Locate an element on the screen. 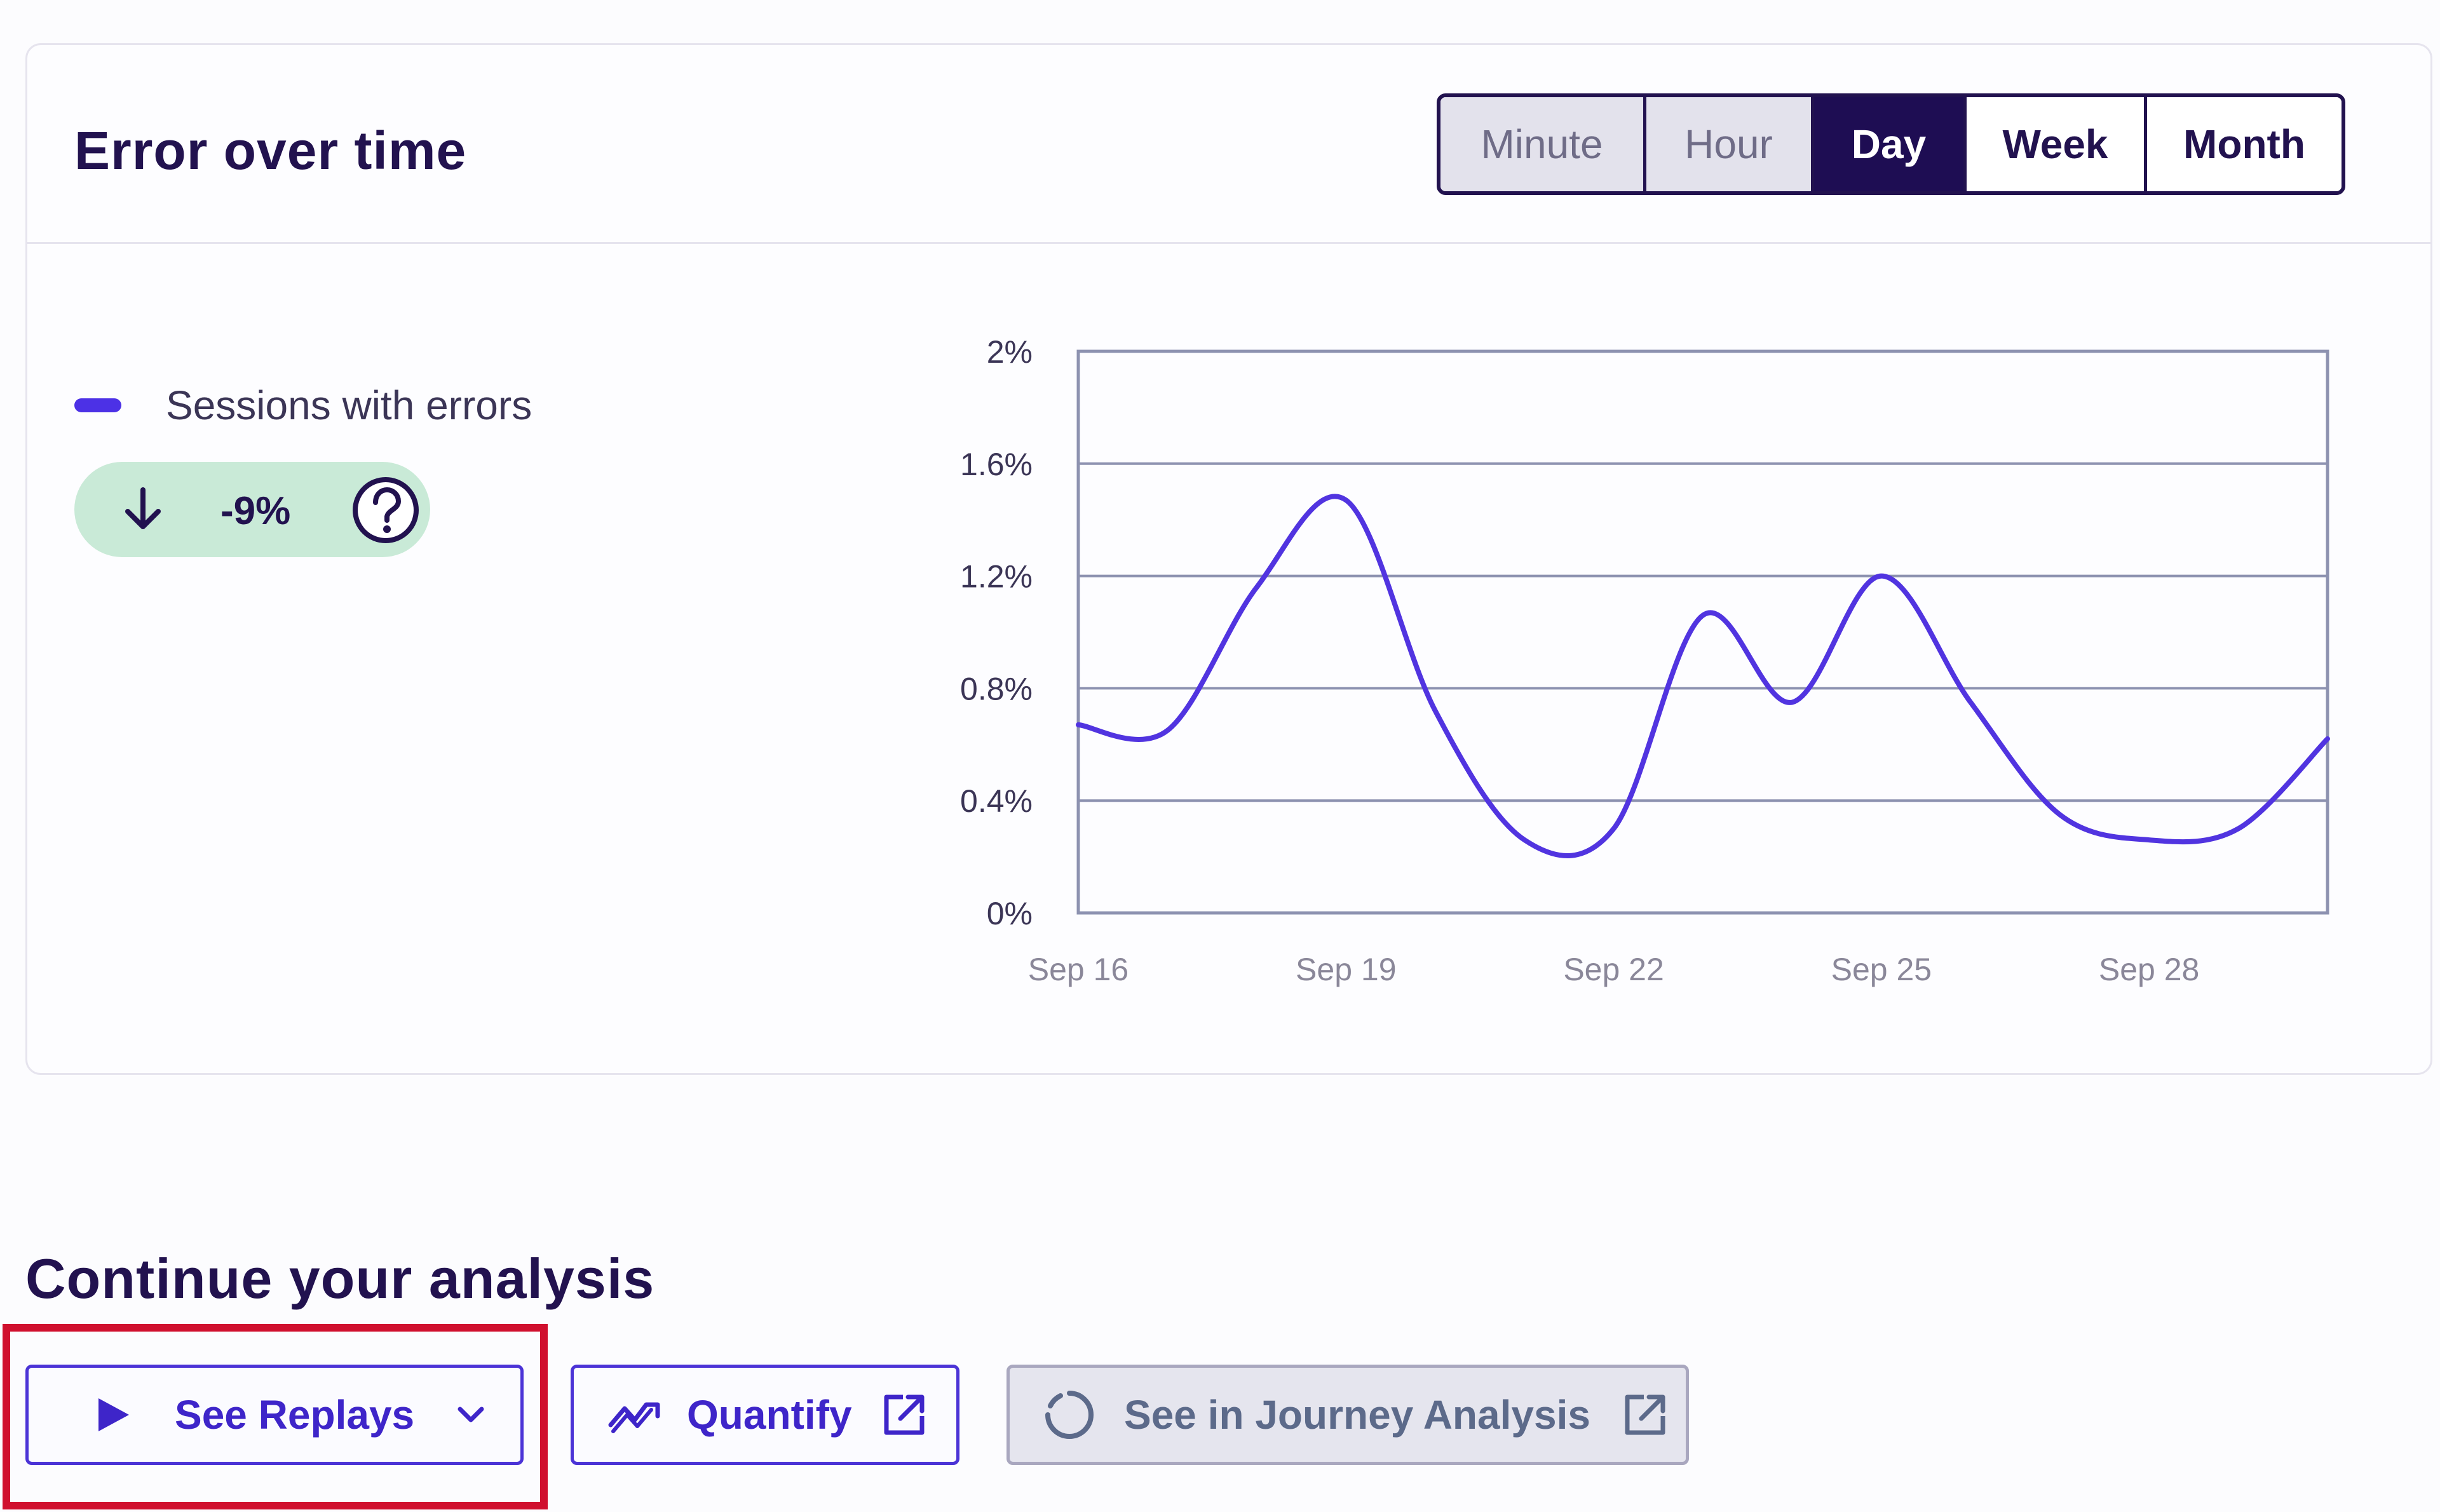  chevron-down-icon is located at coordinates (471, 1415).